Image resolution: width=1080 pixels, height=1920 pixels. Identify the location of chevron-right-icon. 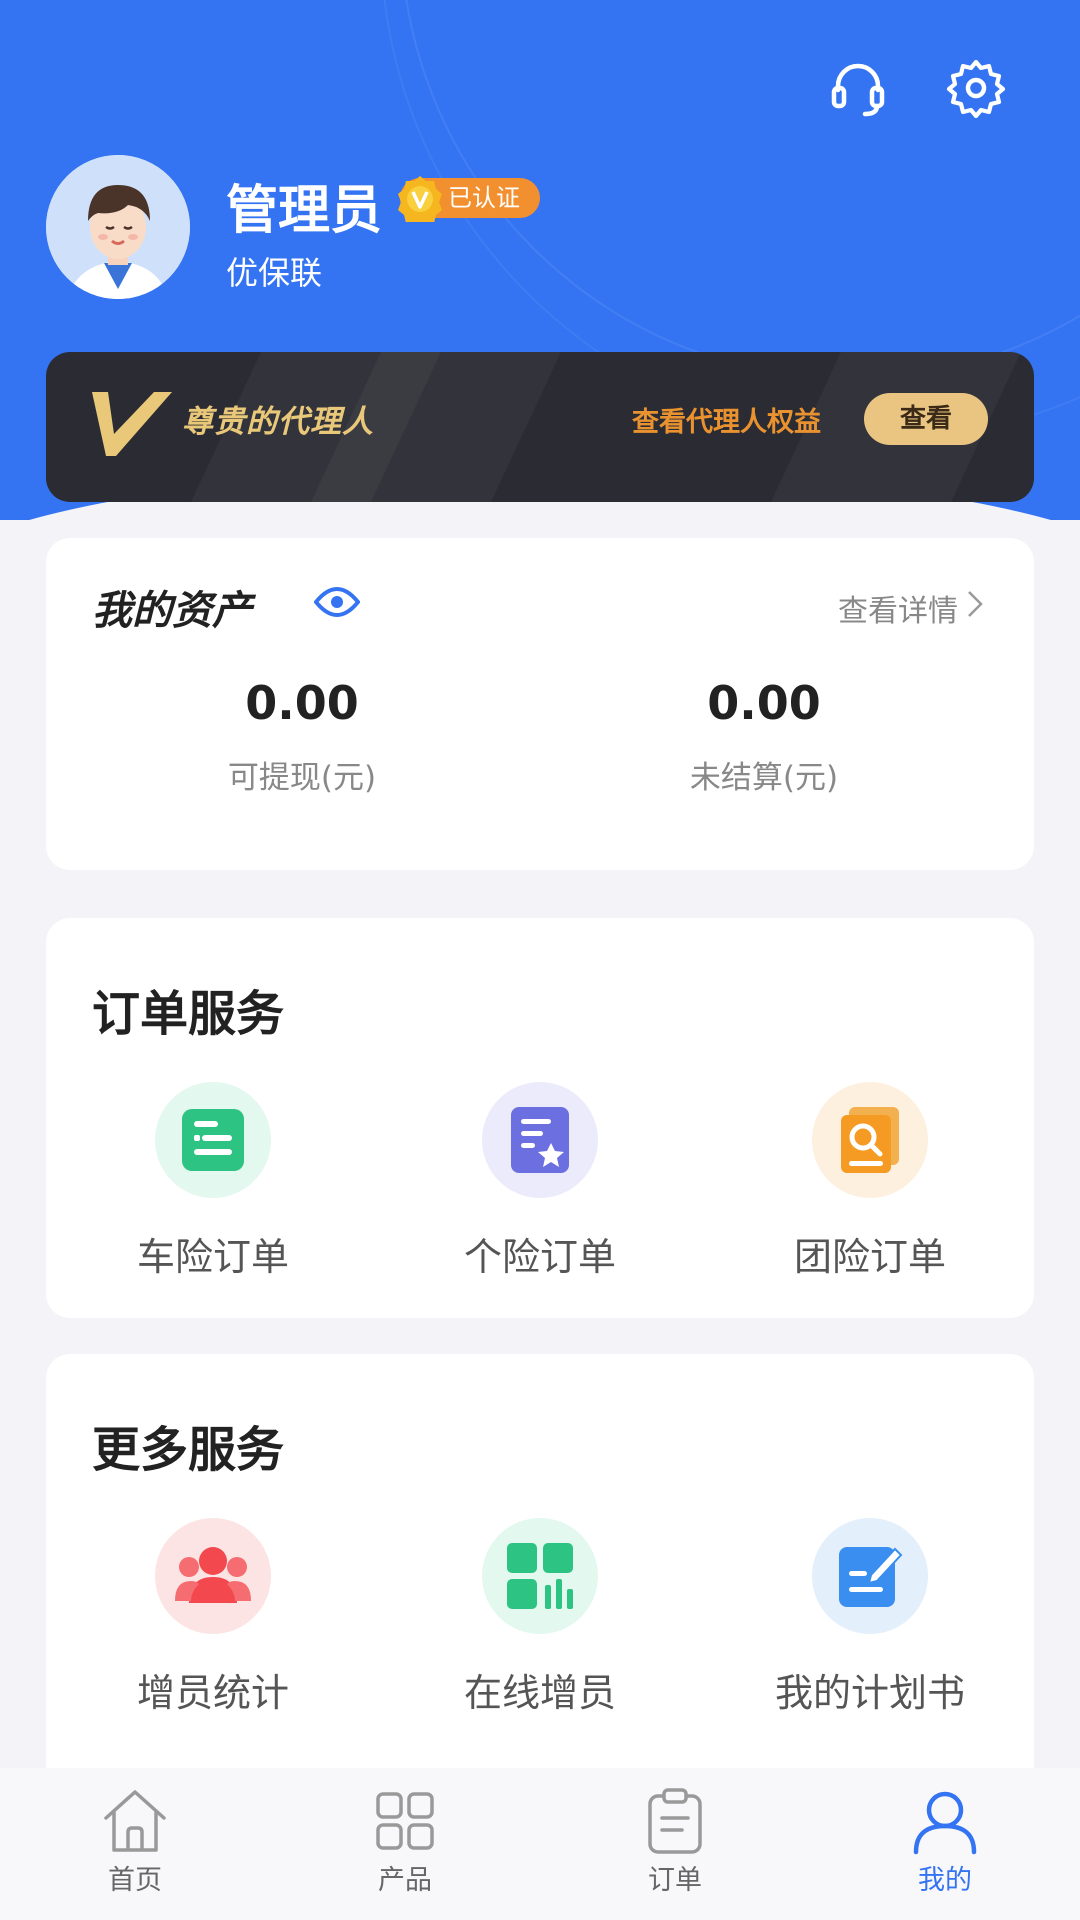
(975, 608).